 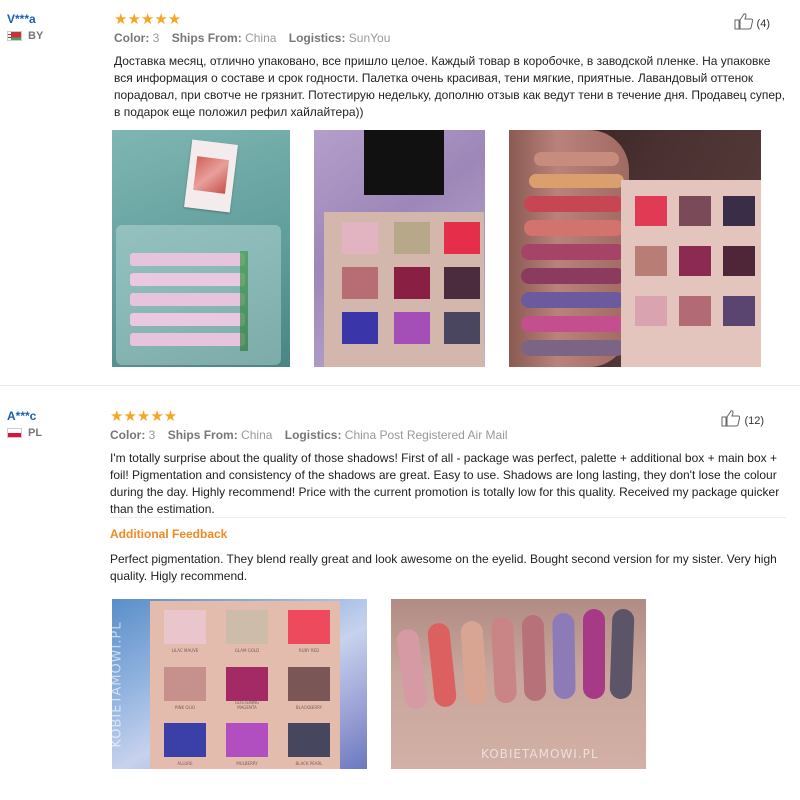 I want to click on country-code: BY, so click(x=36, y=36).